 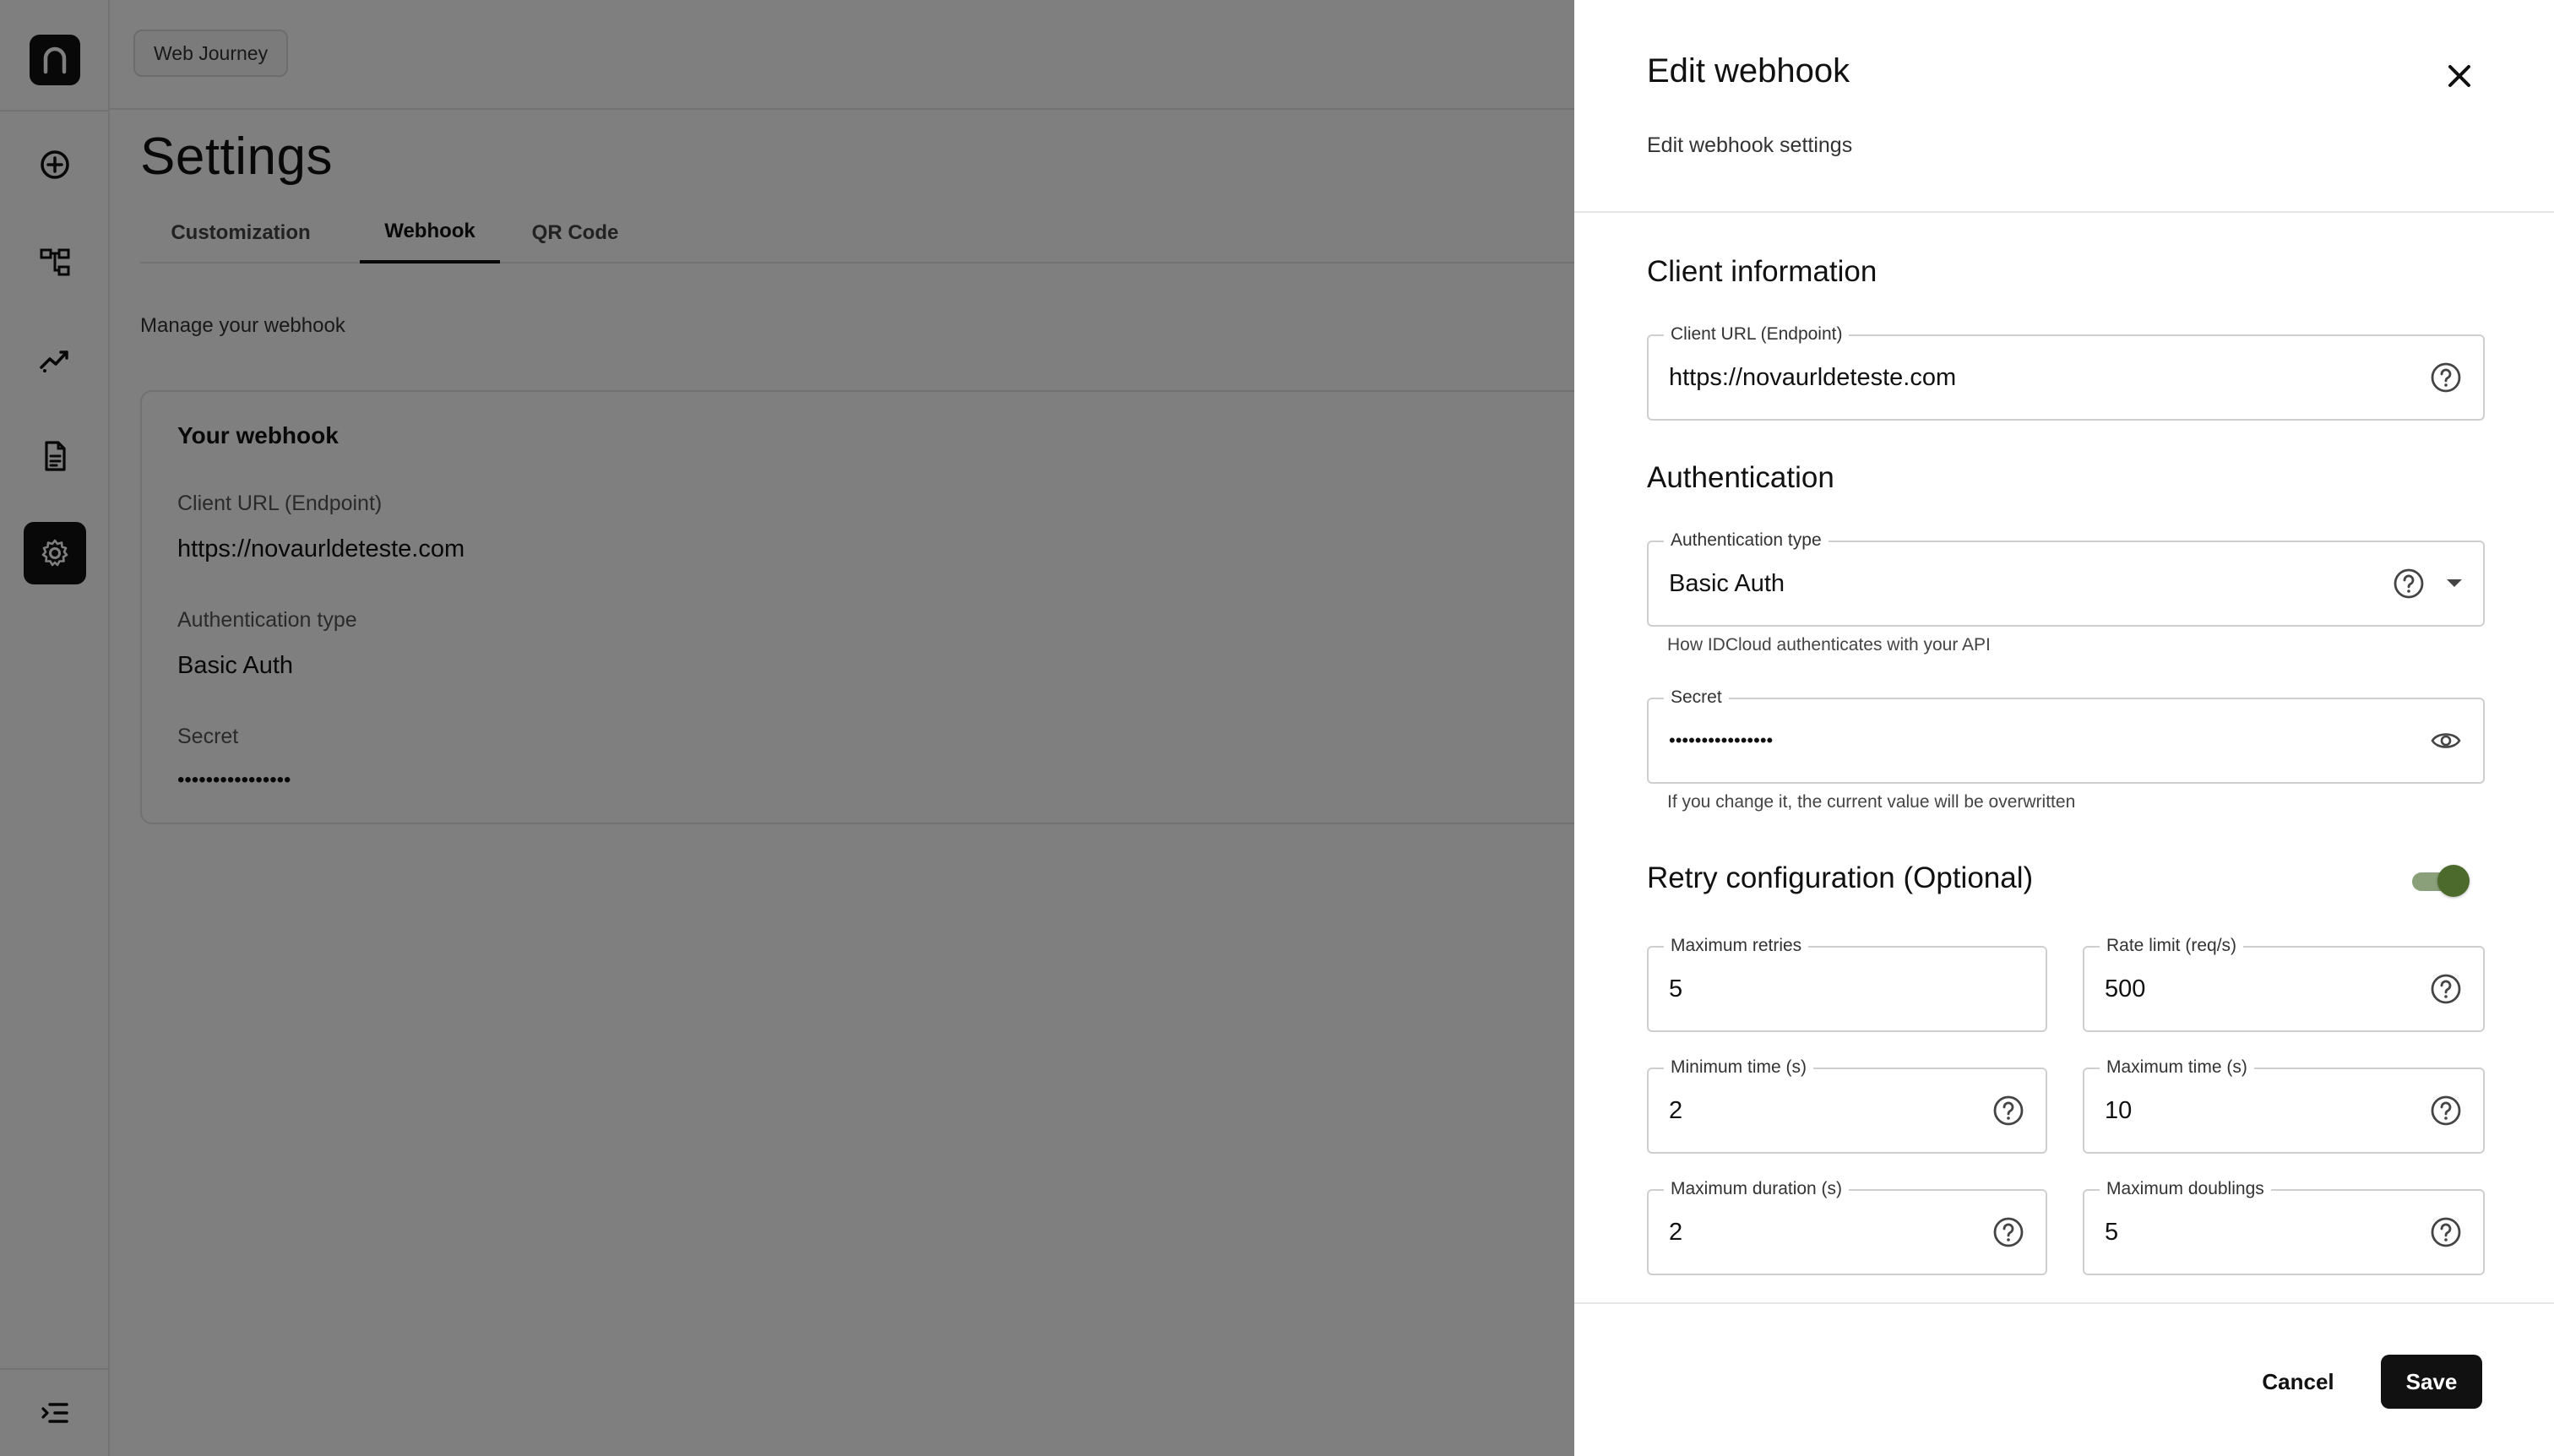 What do you see at coordinates (2284, 1105) in the screenshot?
I see `max-time-field: Maximum time (s) 10` at bounding box center [2284, 1105].